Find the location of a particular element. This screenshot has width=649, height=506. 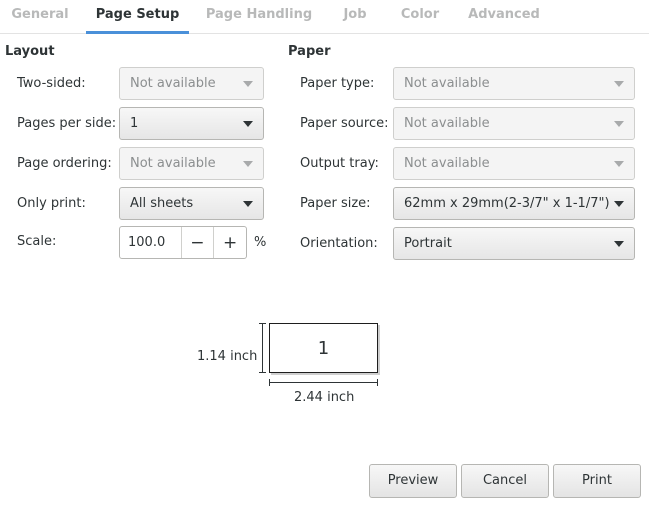

scale-spinner: 100.0 − + is located at coordinates (183, 242).